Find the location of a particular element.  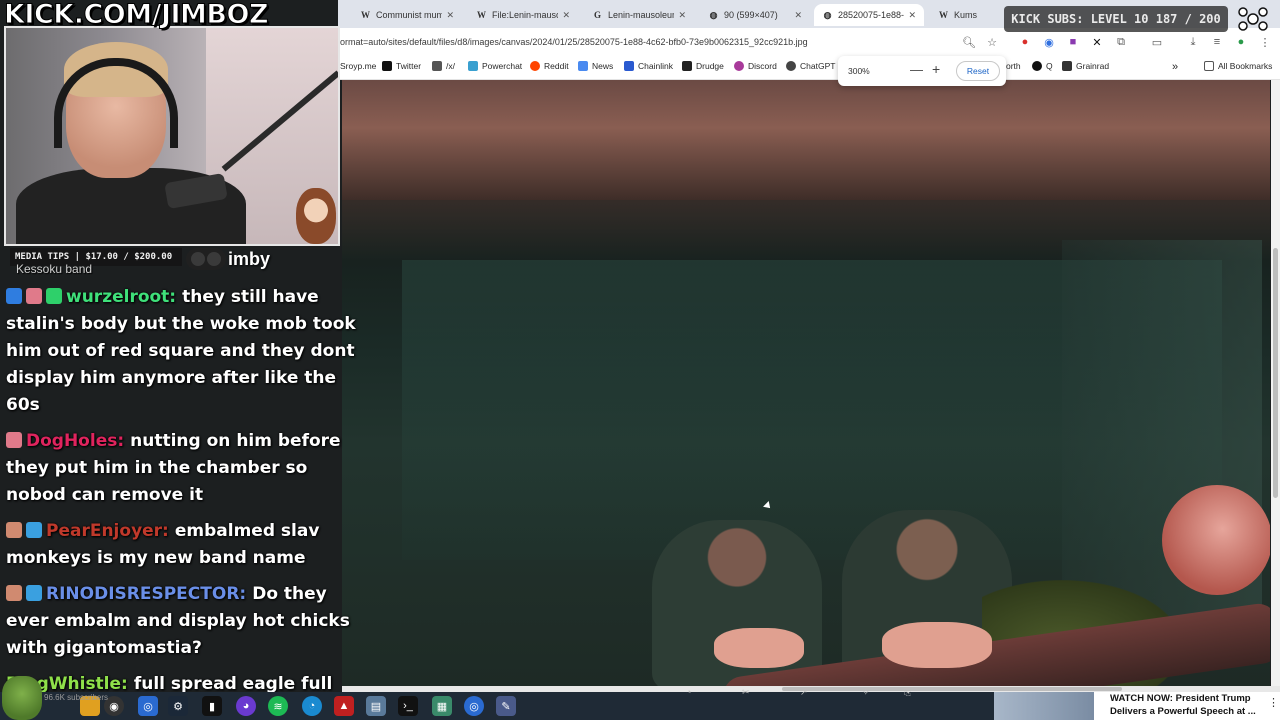

tab-active-image: ◍ 28520075-1e88-4c ✕ is located at coordinates (869, 15).